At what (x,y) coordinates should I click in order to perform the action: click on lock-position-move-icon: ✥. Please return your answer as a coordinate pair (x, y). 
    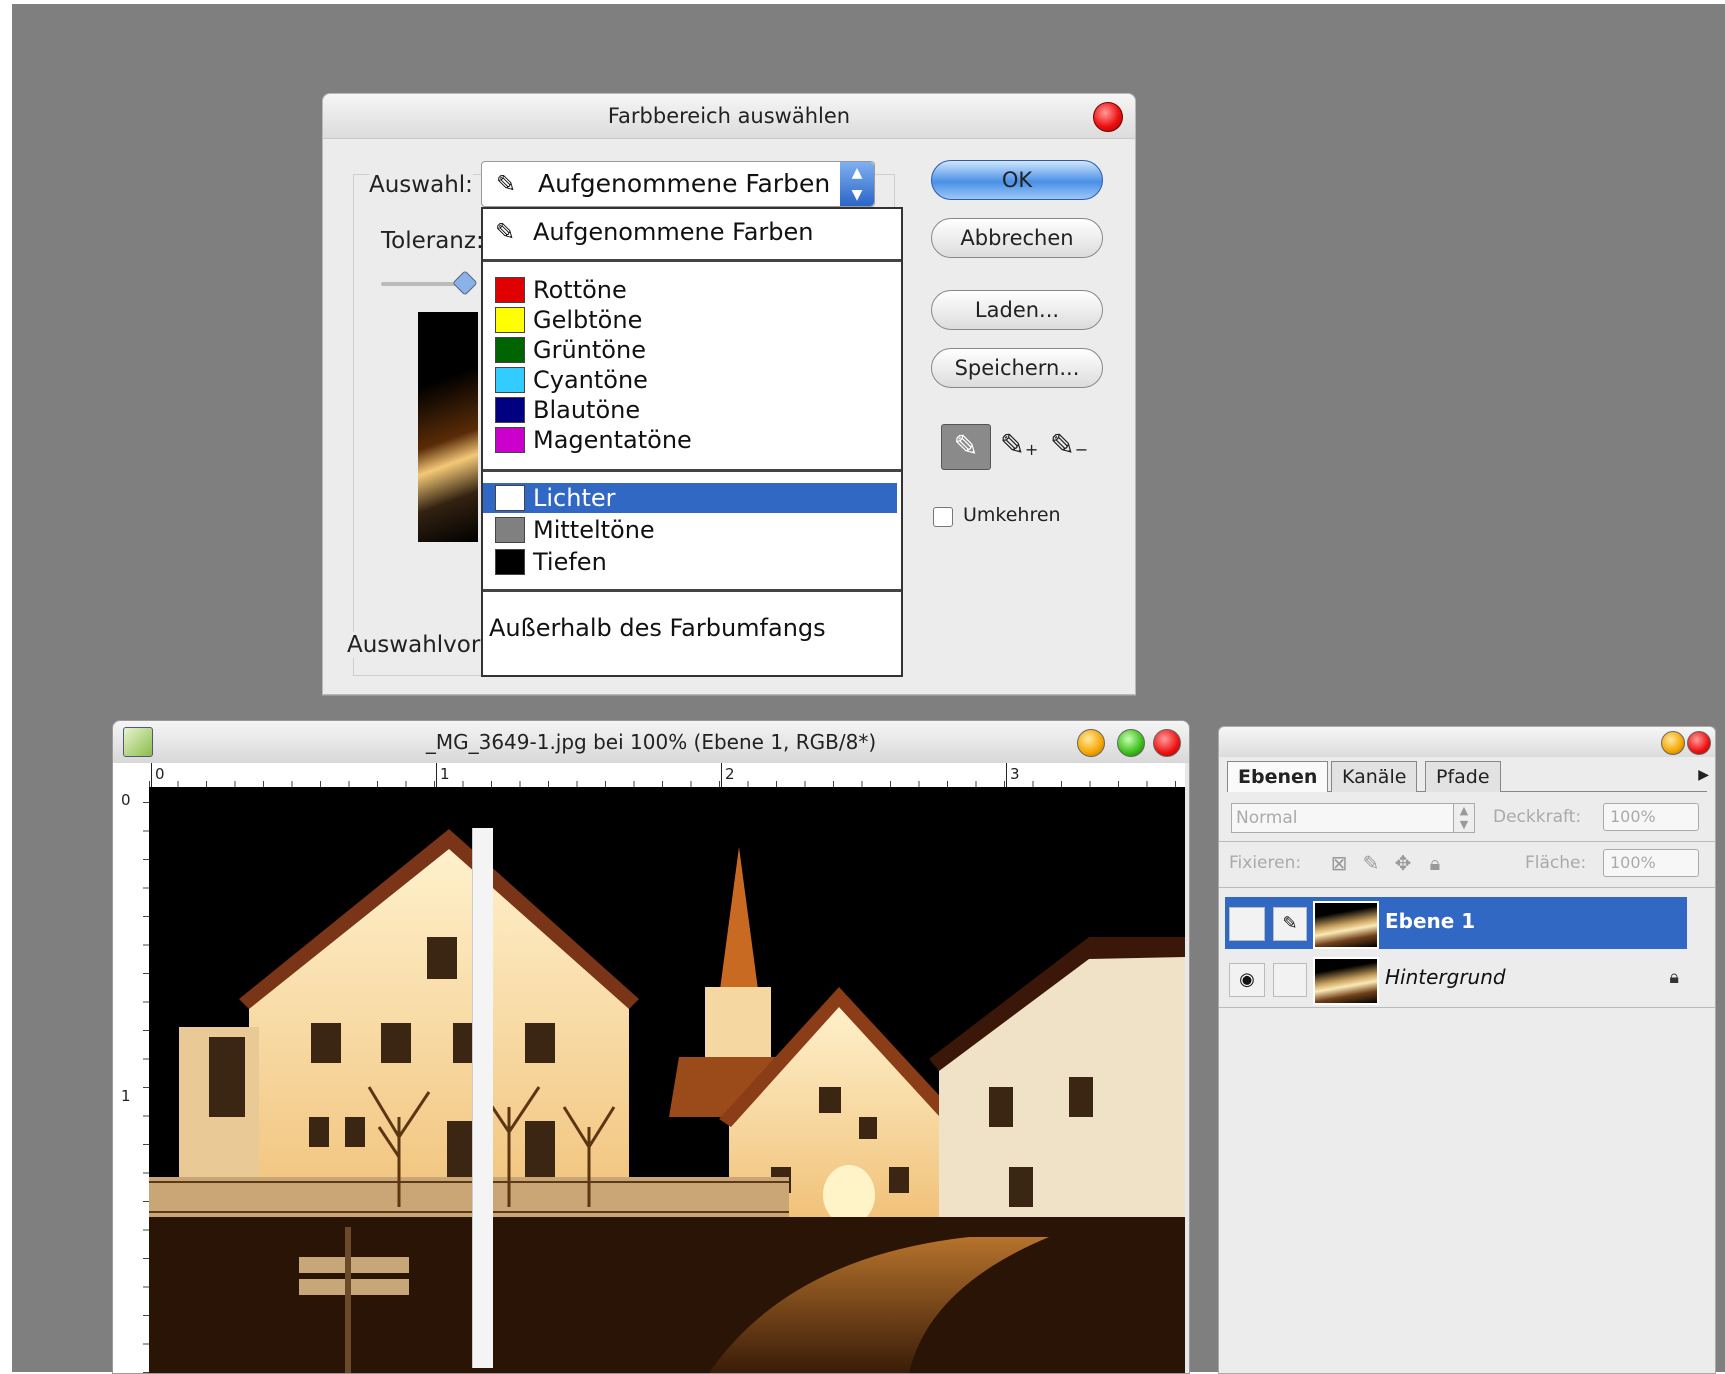
    Looking at the image, I should click on (1403, 863).